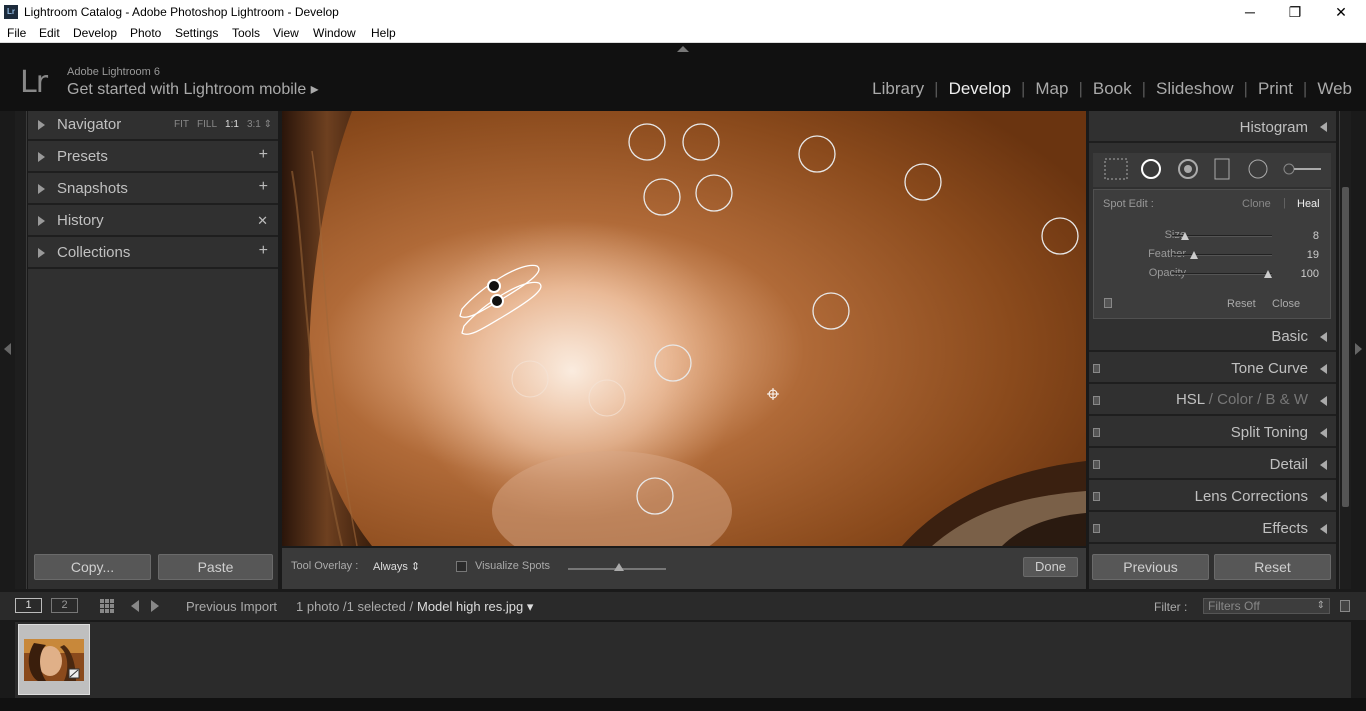  What do you see at coordinates (1358, 349) in the screenshot?
I see `collapse-right-arrow-icon` at bounding box center [1358, 349].